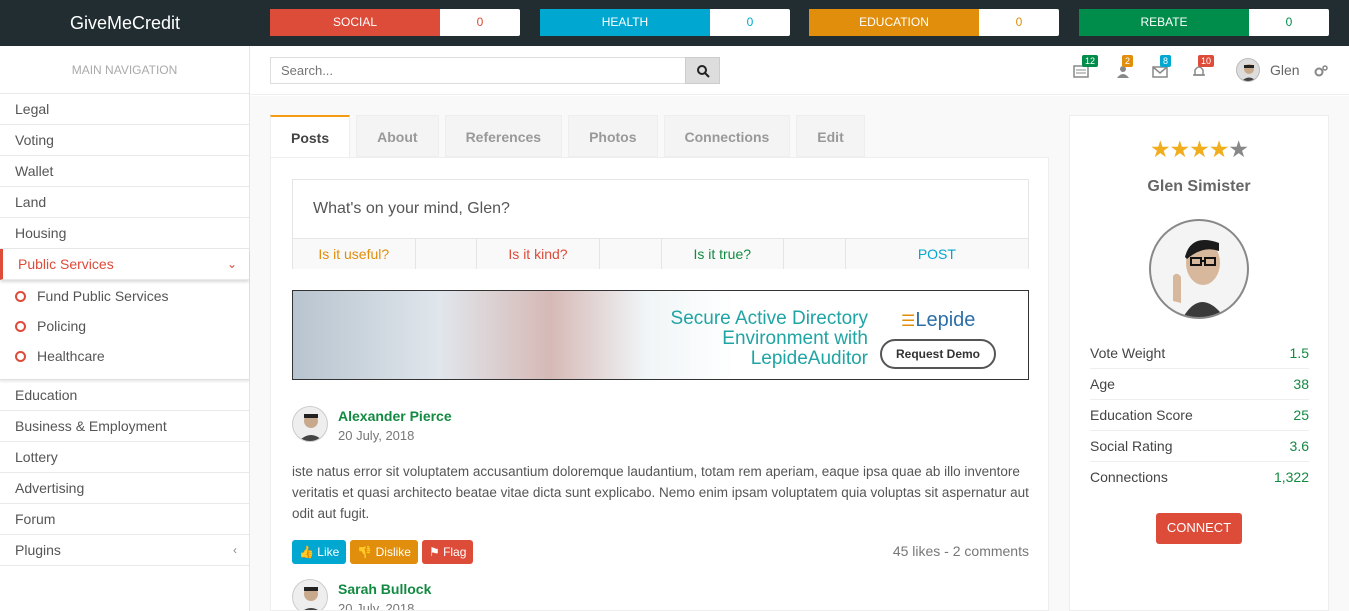 This screenshot has width=1349, height=611. What do you see at coordinates (384, 589) in the screenshot?
I see `post-author: Sarah Bullock` at bounding box center [384, 589].